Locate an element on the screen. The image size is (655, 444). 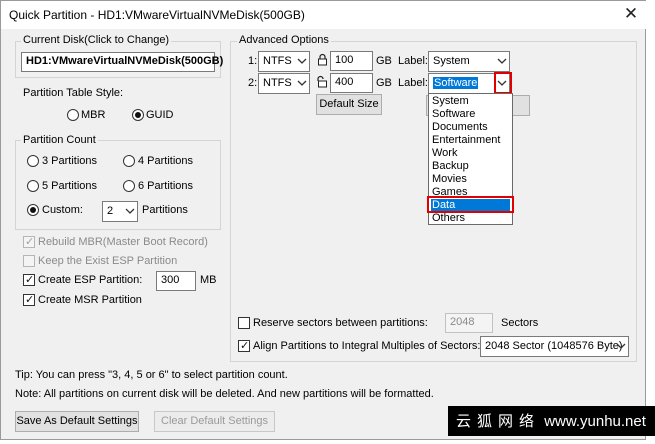
row2-label-value: Software is located at coordinates (456, 83).